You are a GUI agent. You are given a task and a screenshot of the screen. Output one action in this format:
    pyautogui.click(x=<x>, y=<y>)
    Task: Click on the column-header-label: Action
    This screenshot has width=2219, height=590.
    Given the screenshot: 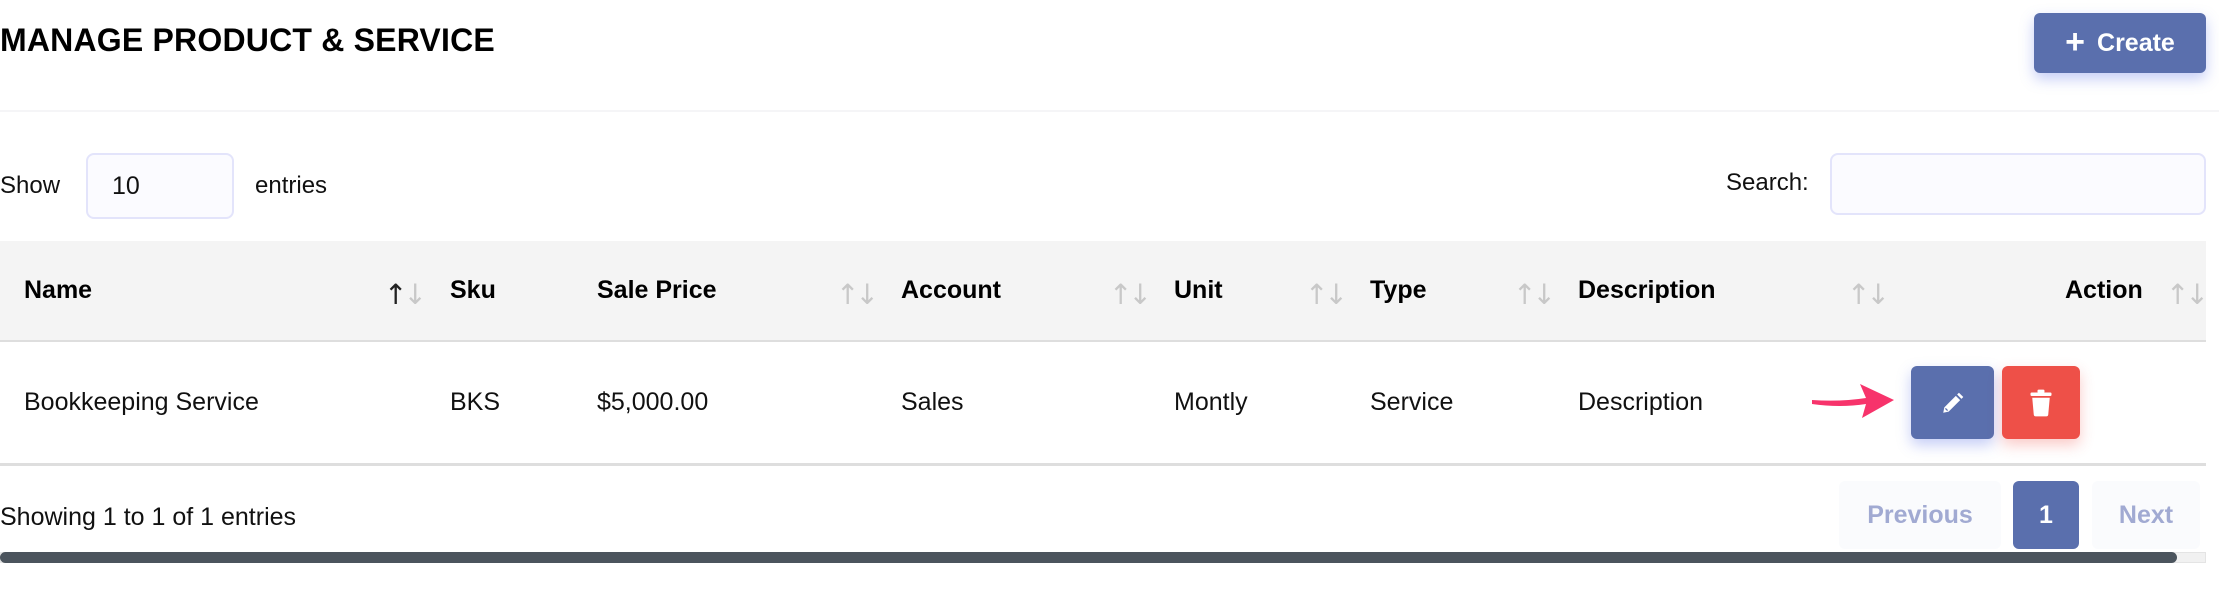 What is the action you would take?
    pyautogui.click(x=2104, y=290)
    